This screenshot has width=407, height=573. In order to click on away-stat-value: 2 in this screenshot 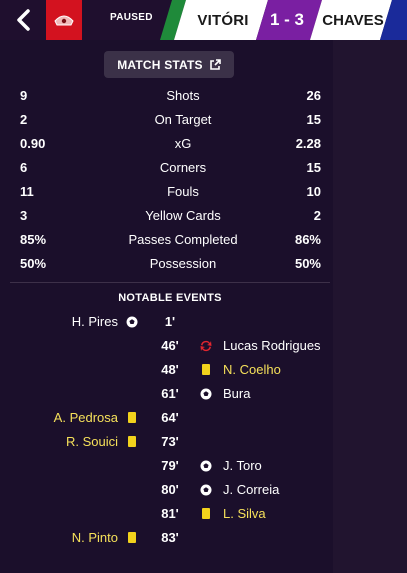, I will do `click(317, 215)`.